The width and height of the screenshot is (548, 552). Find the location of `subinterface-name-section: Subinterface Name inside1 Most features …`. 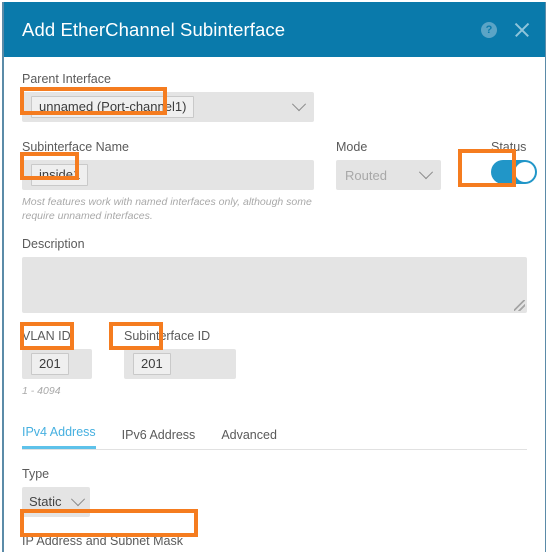

subinterface-name-section: Subinterface Name inside1 Most features … is located at coordinates (168, 181).